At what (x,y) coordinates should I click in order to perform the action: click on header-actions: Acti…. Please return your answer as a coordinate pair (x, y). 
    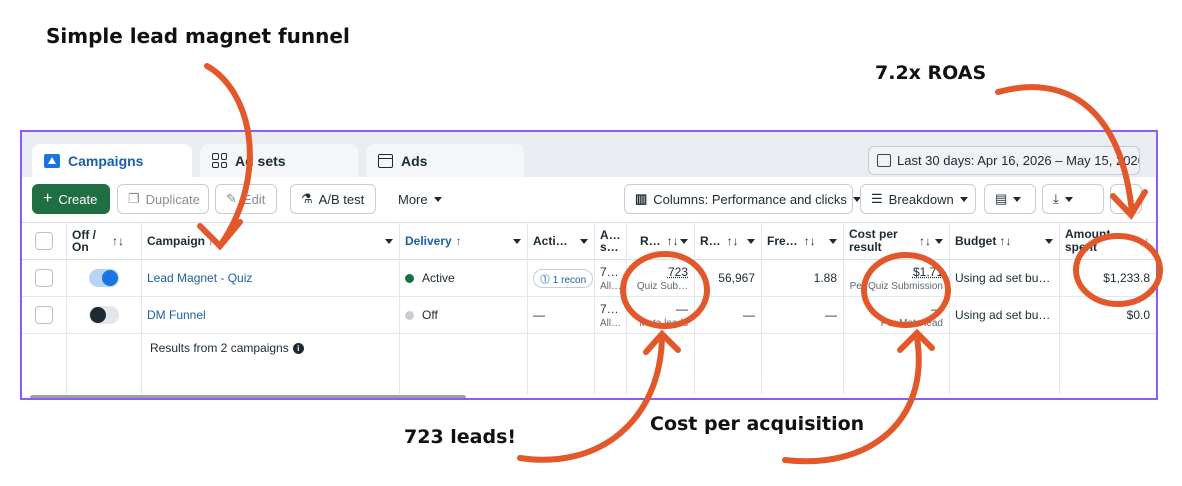
    Looking at the image, I should click on (560, 241).